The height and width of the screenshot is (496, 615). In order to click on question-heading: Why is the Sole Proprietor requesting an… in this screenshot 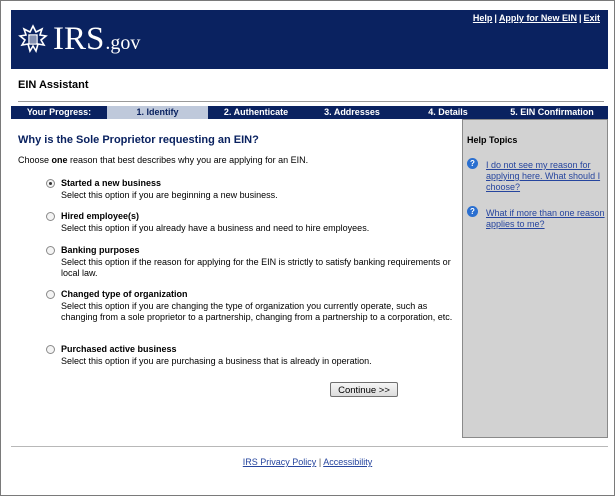, I will do `click(138, 140)`.